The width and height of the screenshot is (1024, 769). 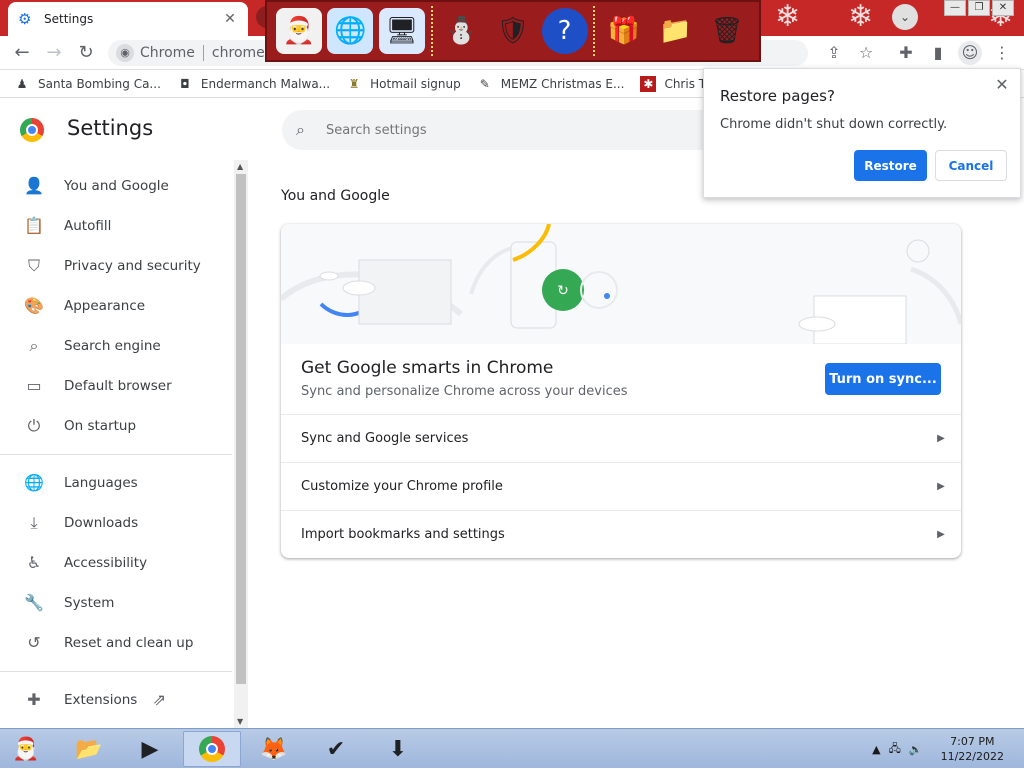 I want to click on scroll-thumb, so click(x=241, y=429).